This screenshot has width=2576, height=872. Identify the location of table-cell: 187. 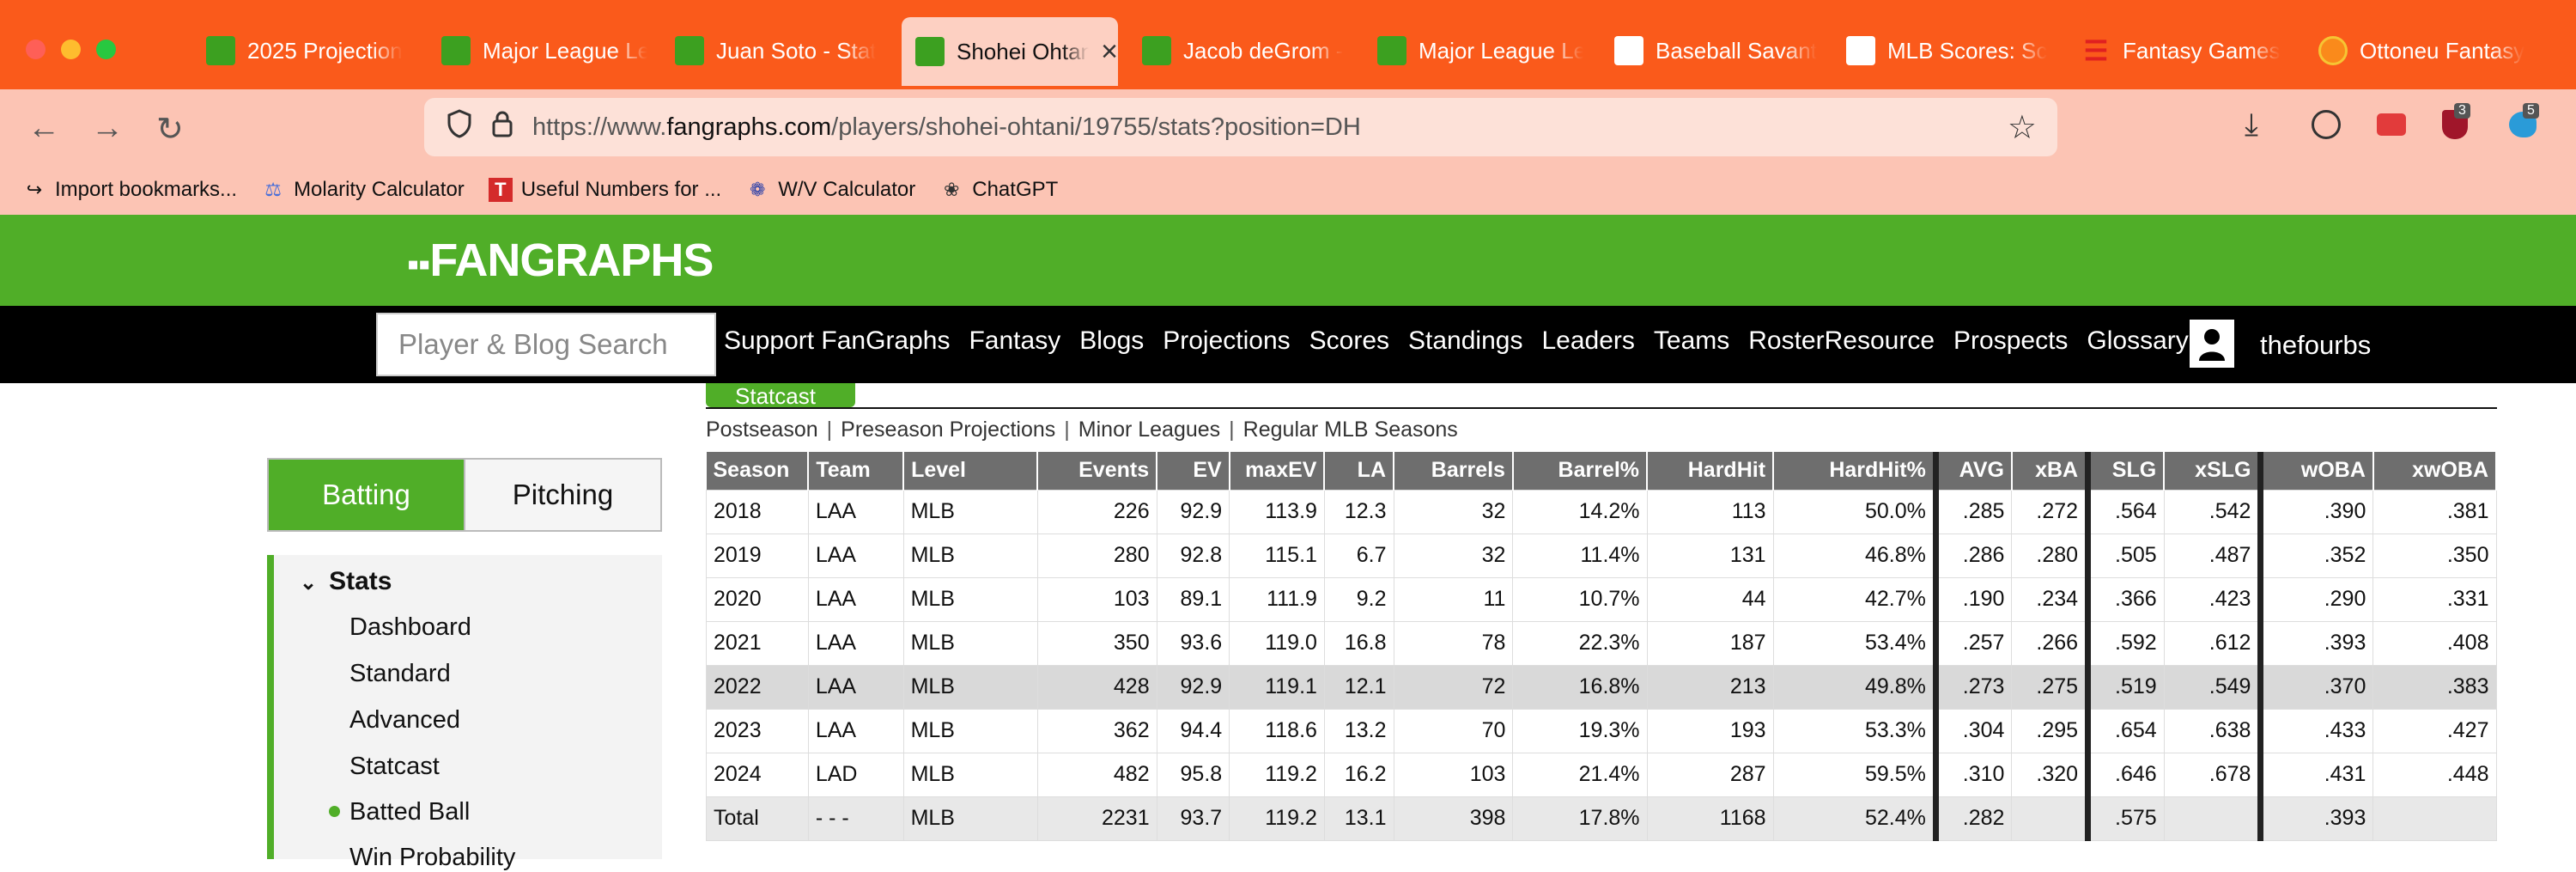
(1710, 643).